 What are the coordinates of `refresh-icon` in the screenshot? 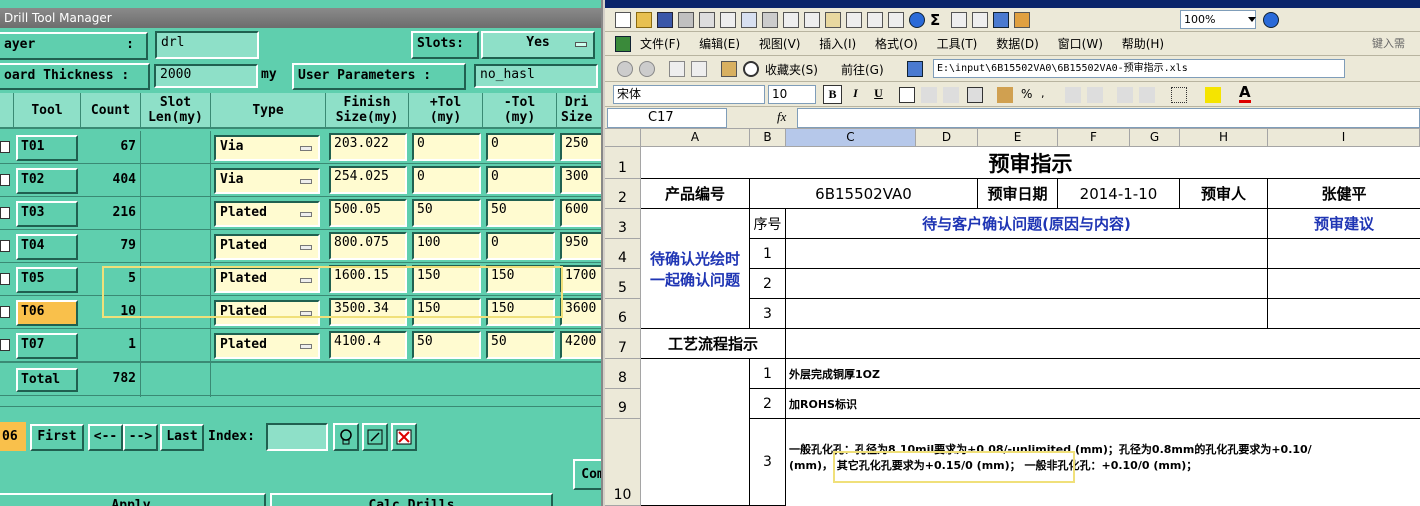 It's located at (699, 69).